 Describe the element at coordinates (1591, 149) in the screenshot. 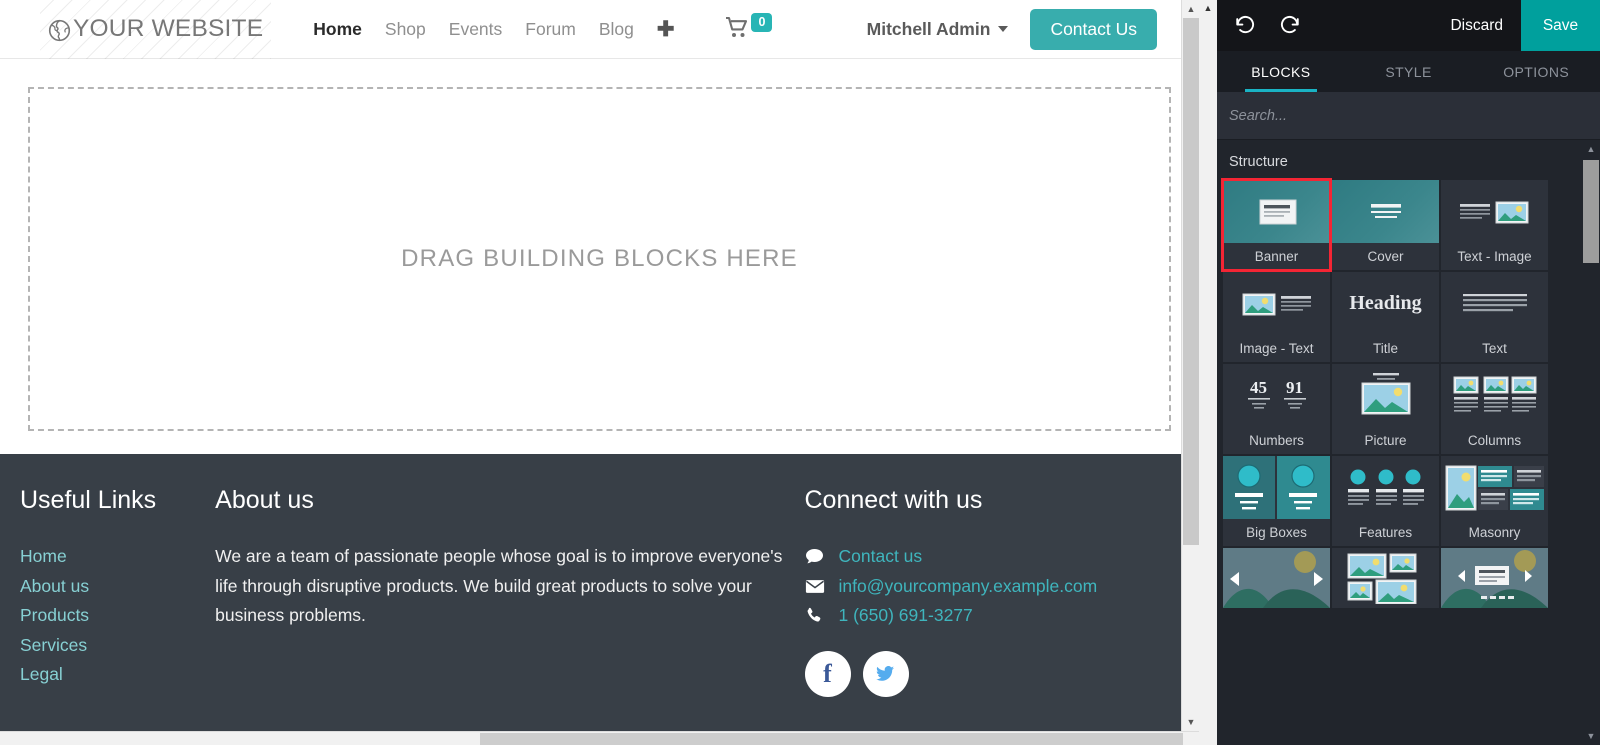

I see `panel-scroll-up-icon: ▲` at that location.